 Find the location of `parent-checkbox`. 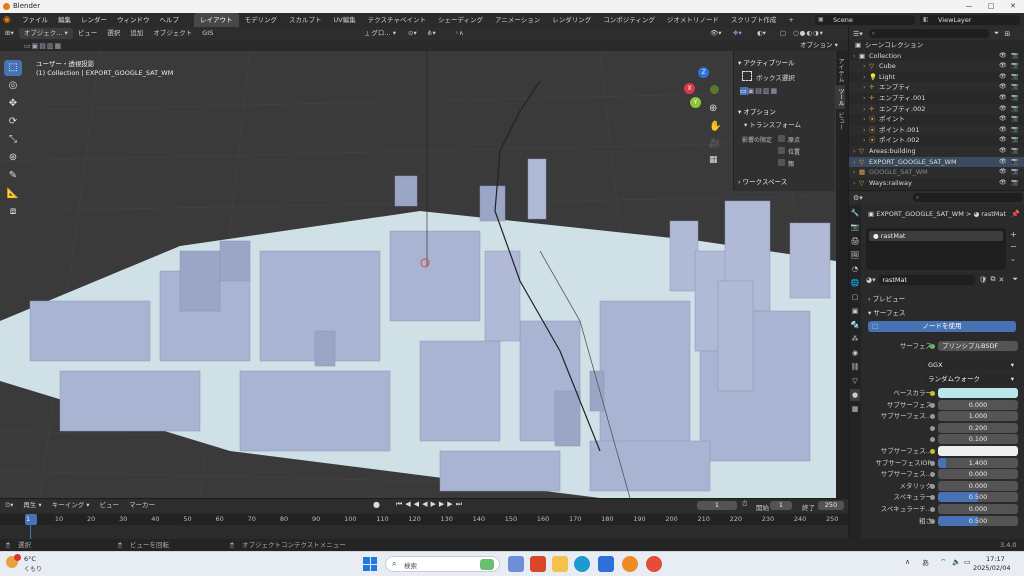

parent-checkbox is located at coordinates (781, 162).